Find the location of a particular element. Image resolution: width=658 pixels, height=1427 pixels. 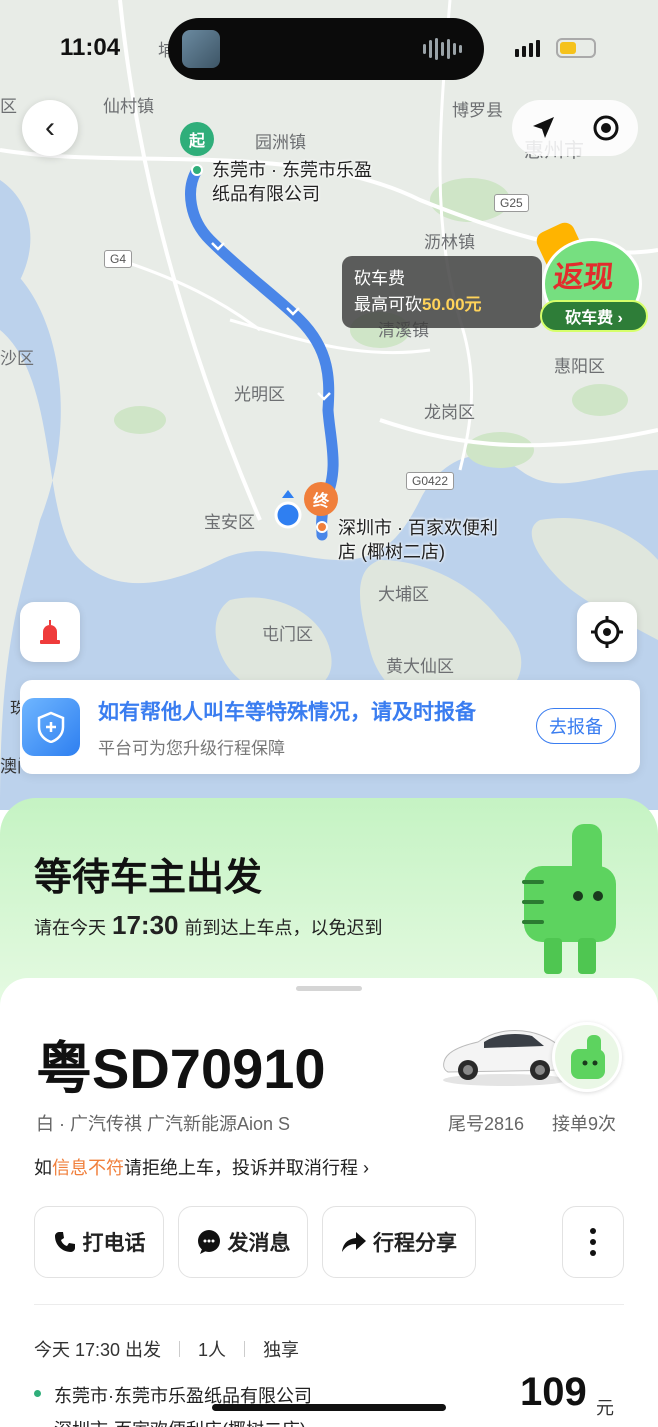

place-label: 仙村镇 is located at coordinates (128, 106).